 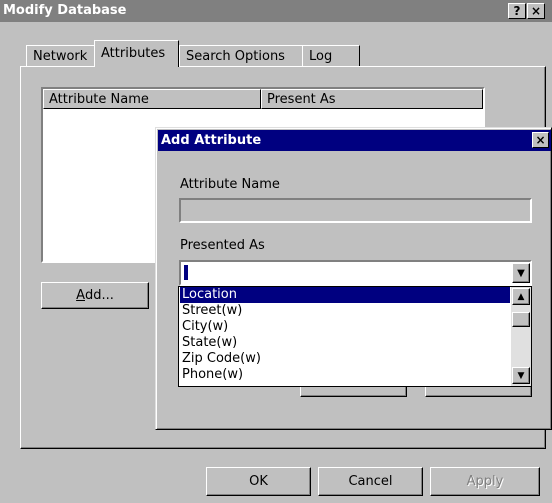 I want to click on column-header-attribute-name: Attribute Name, so click(x=152, y=99).